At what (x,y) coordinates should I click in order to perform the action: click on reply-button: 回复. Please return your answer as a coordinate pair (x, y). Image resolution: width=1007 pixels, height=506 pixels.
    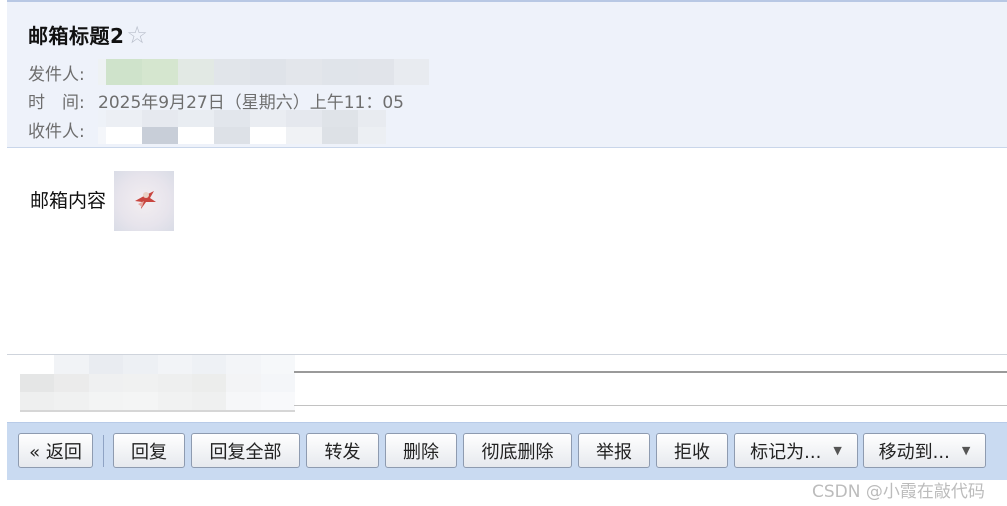
    Looking at the image, I should click on (149, 450).